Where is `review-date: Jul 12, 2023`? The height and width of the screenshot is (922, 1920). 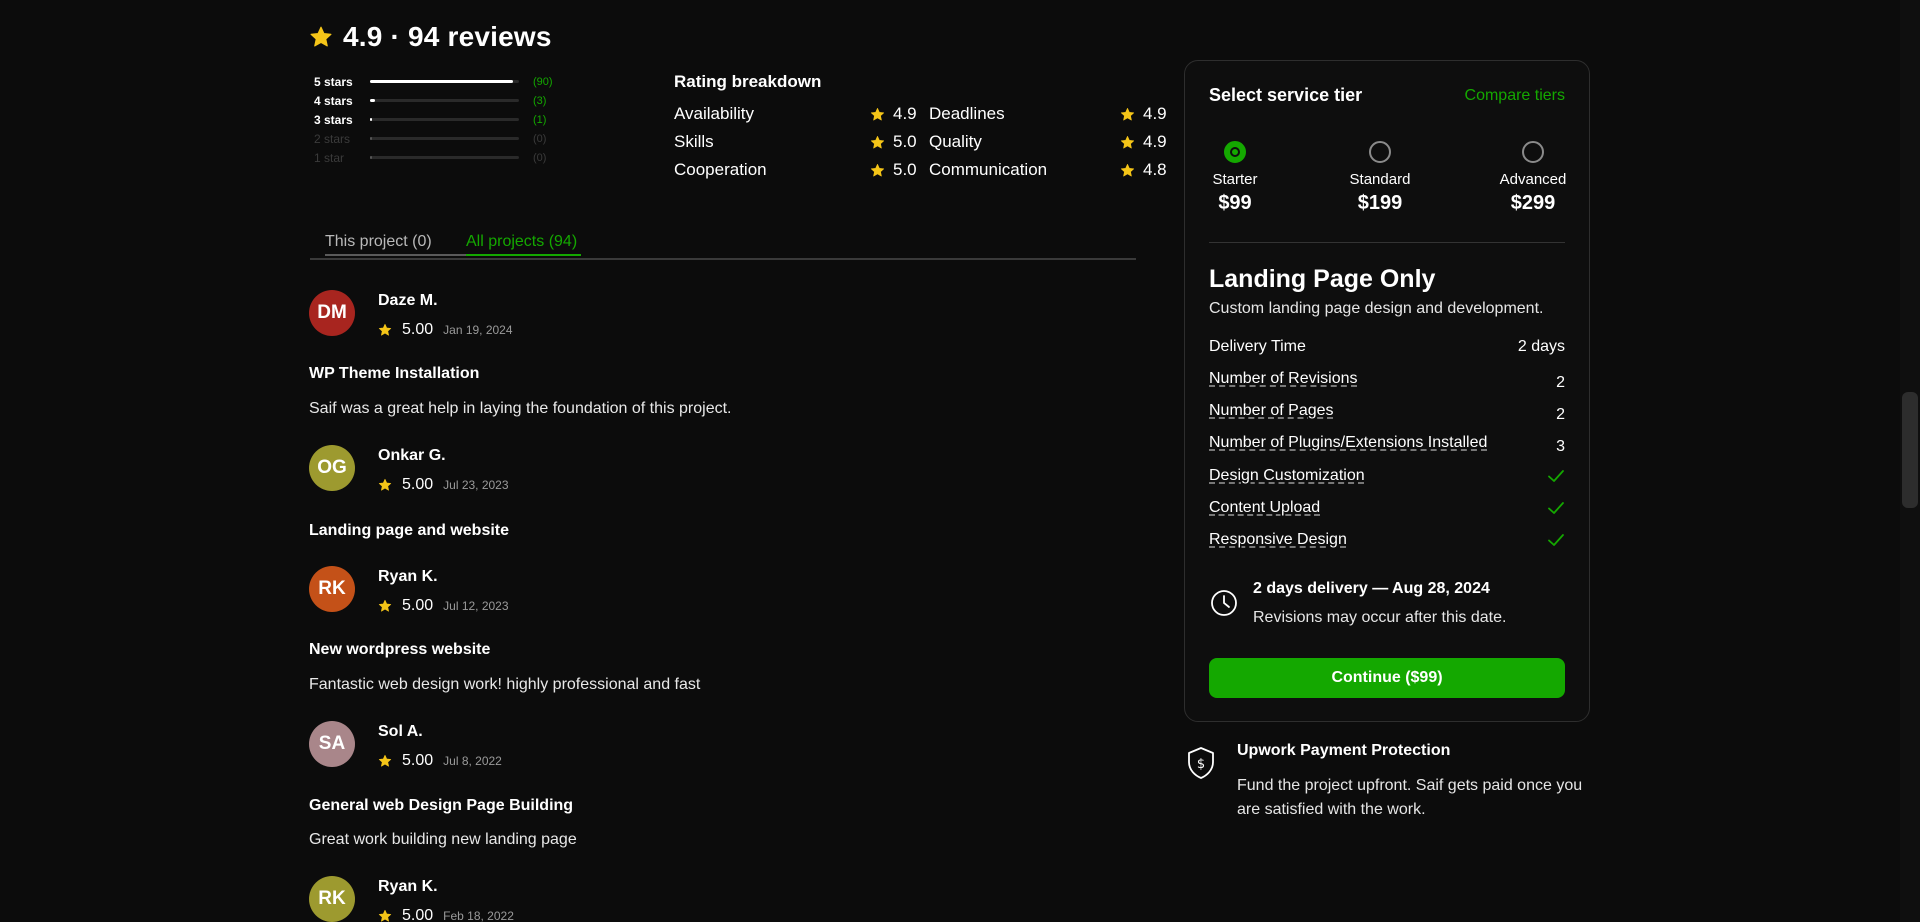
review-date: Jul 12, 2023 is located at coordinates (476, 606).